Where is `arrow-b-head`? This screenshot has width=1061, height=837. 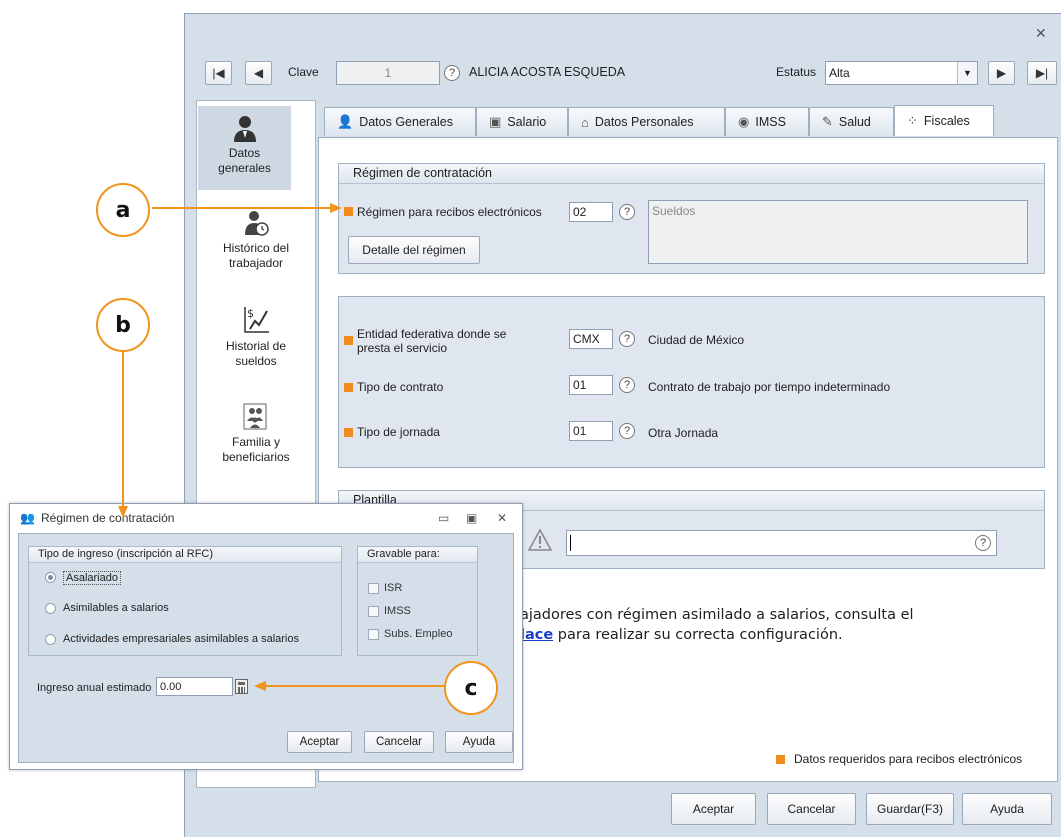
arrow-b-head is located at coordinates (123, 512).